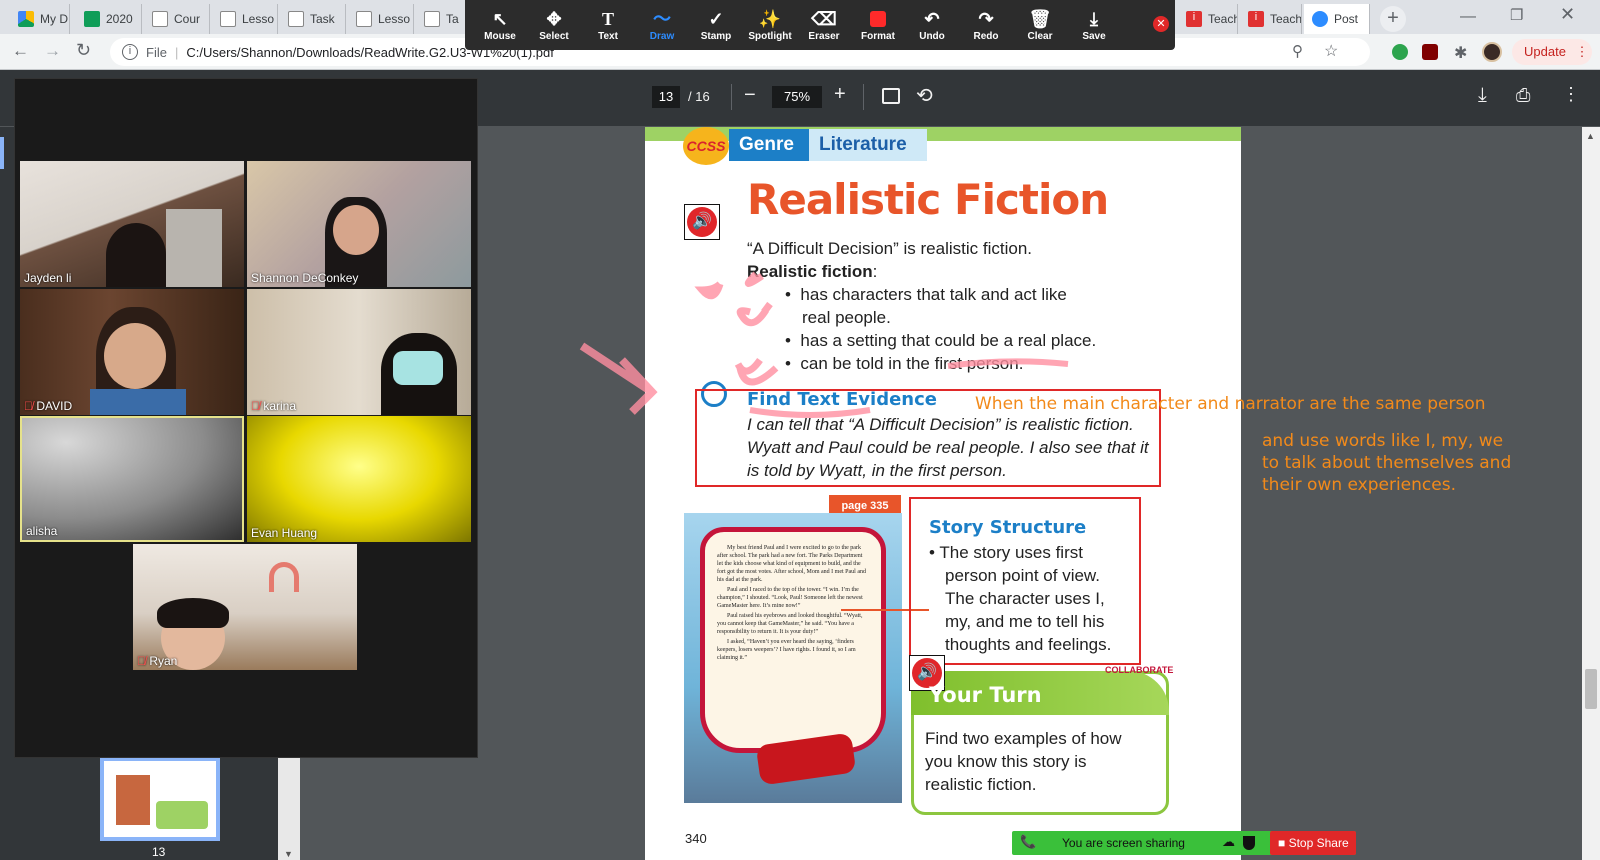  I want to click on video-tile-jayden: Jayden li, so click(132, 224).